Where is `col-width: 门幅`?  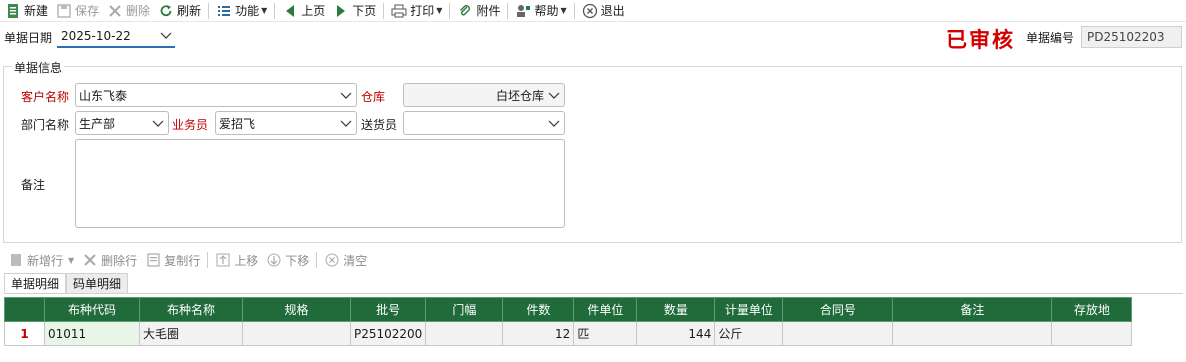
col-width: 门幅 is located at coordinates (464, 309).